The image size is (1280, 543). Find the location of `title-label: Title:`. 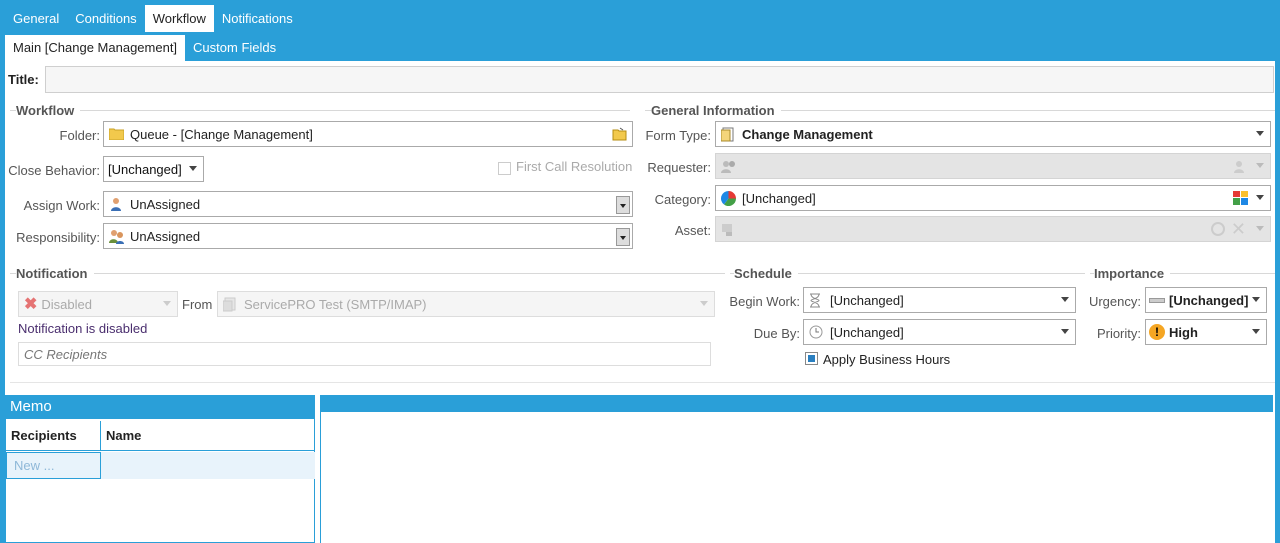

title-label: Title: is located at coordinates (23, 79).